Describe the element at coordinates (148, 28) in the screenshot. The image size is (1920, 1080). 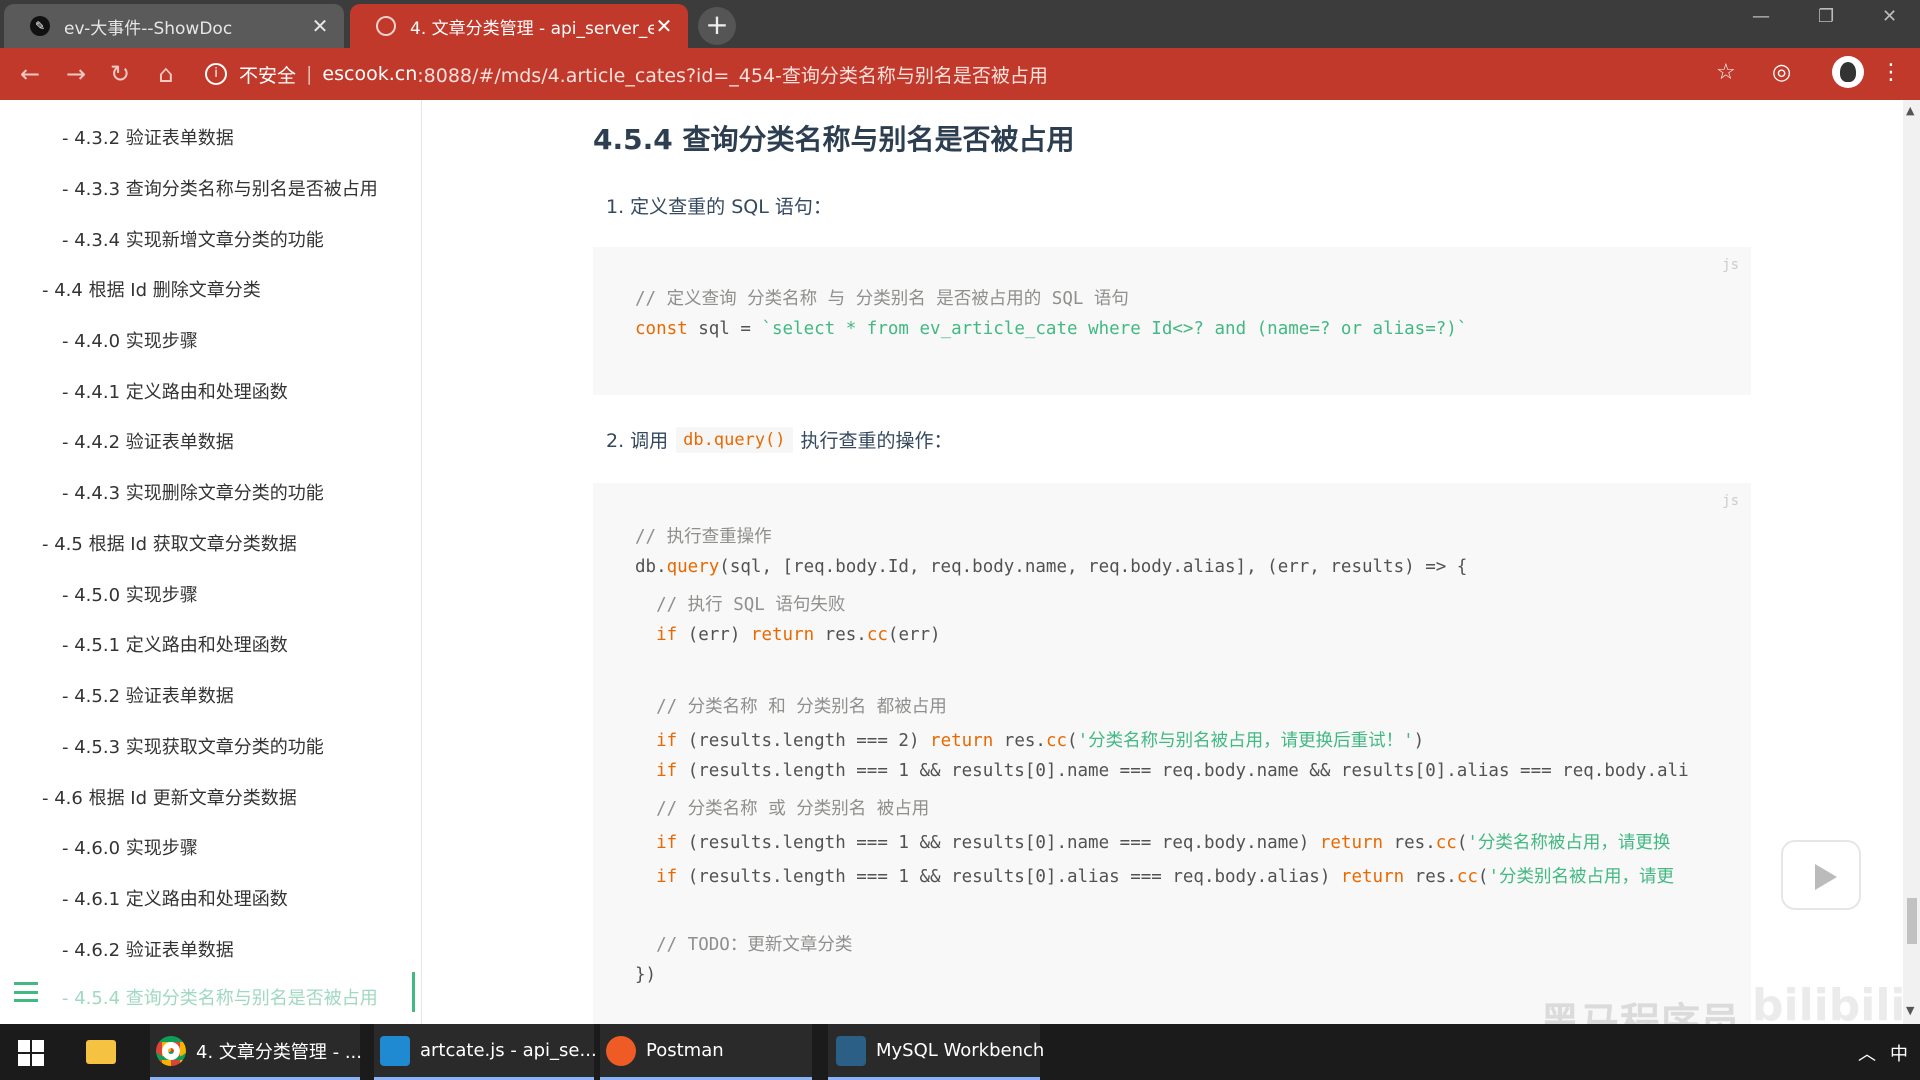
I see `tab-title: ev-大事件--ShowDoc` at that location.